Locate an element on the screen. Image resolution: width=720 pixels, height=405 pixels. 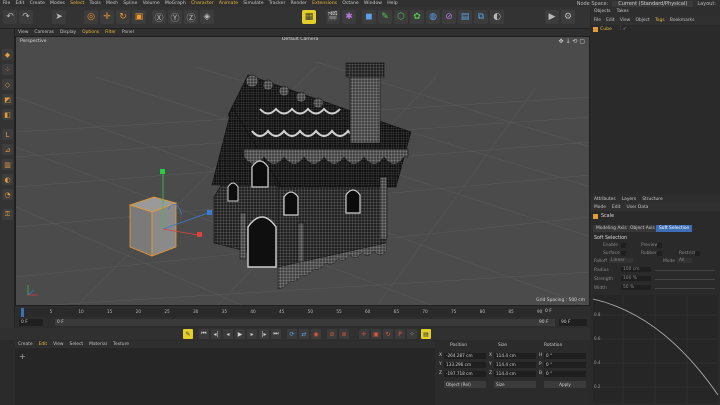
z-axis-icon: Ⓩ is located at coordinates (191, 17).